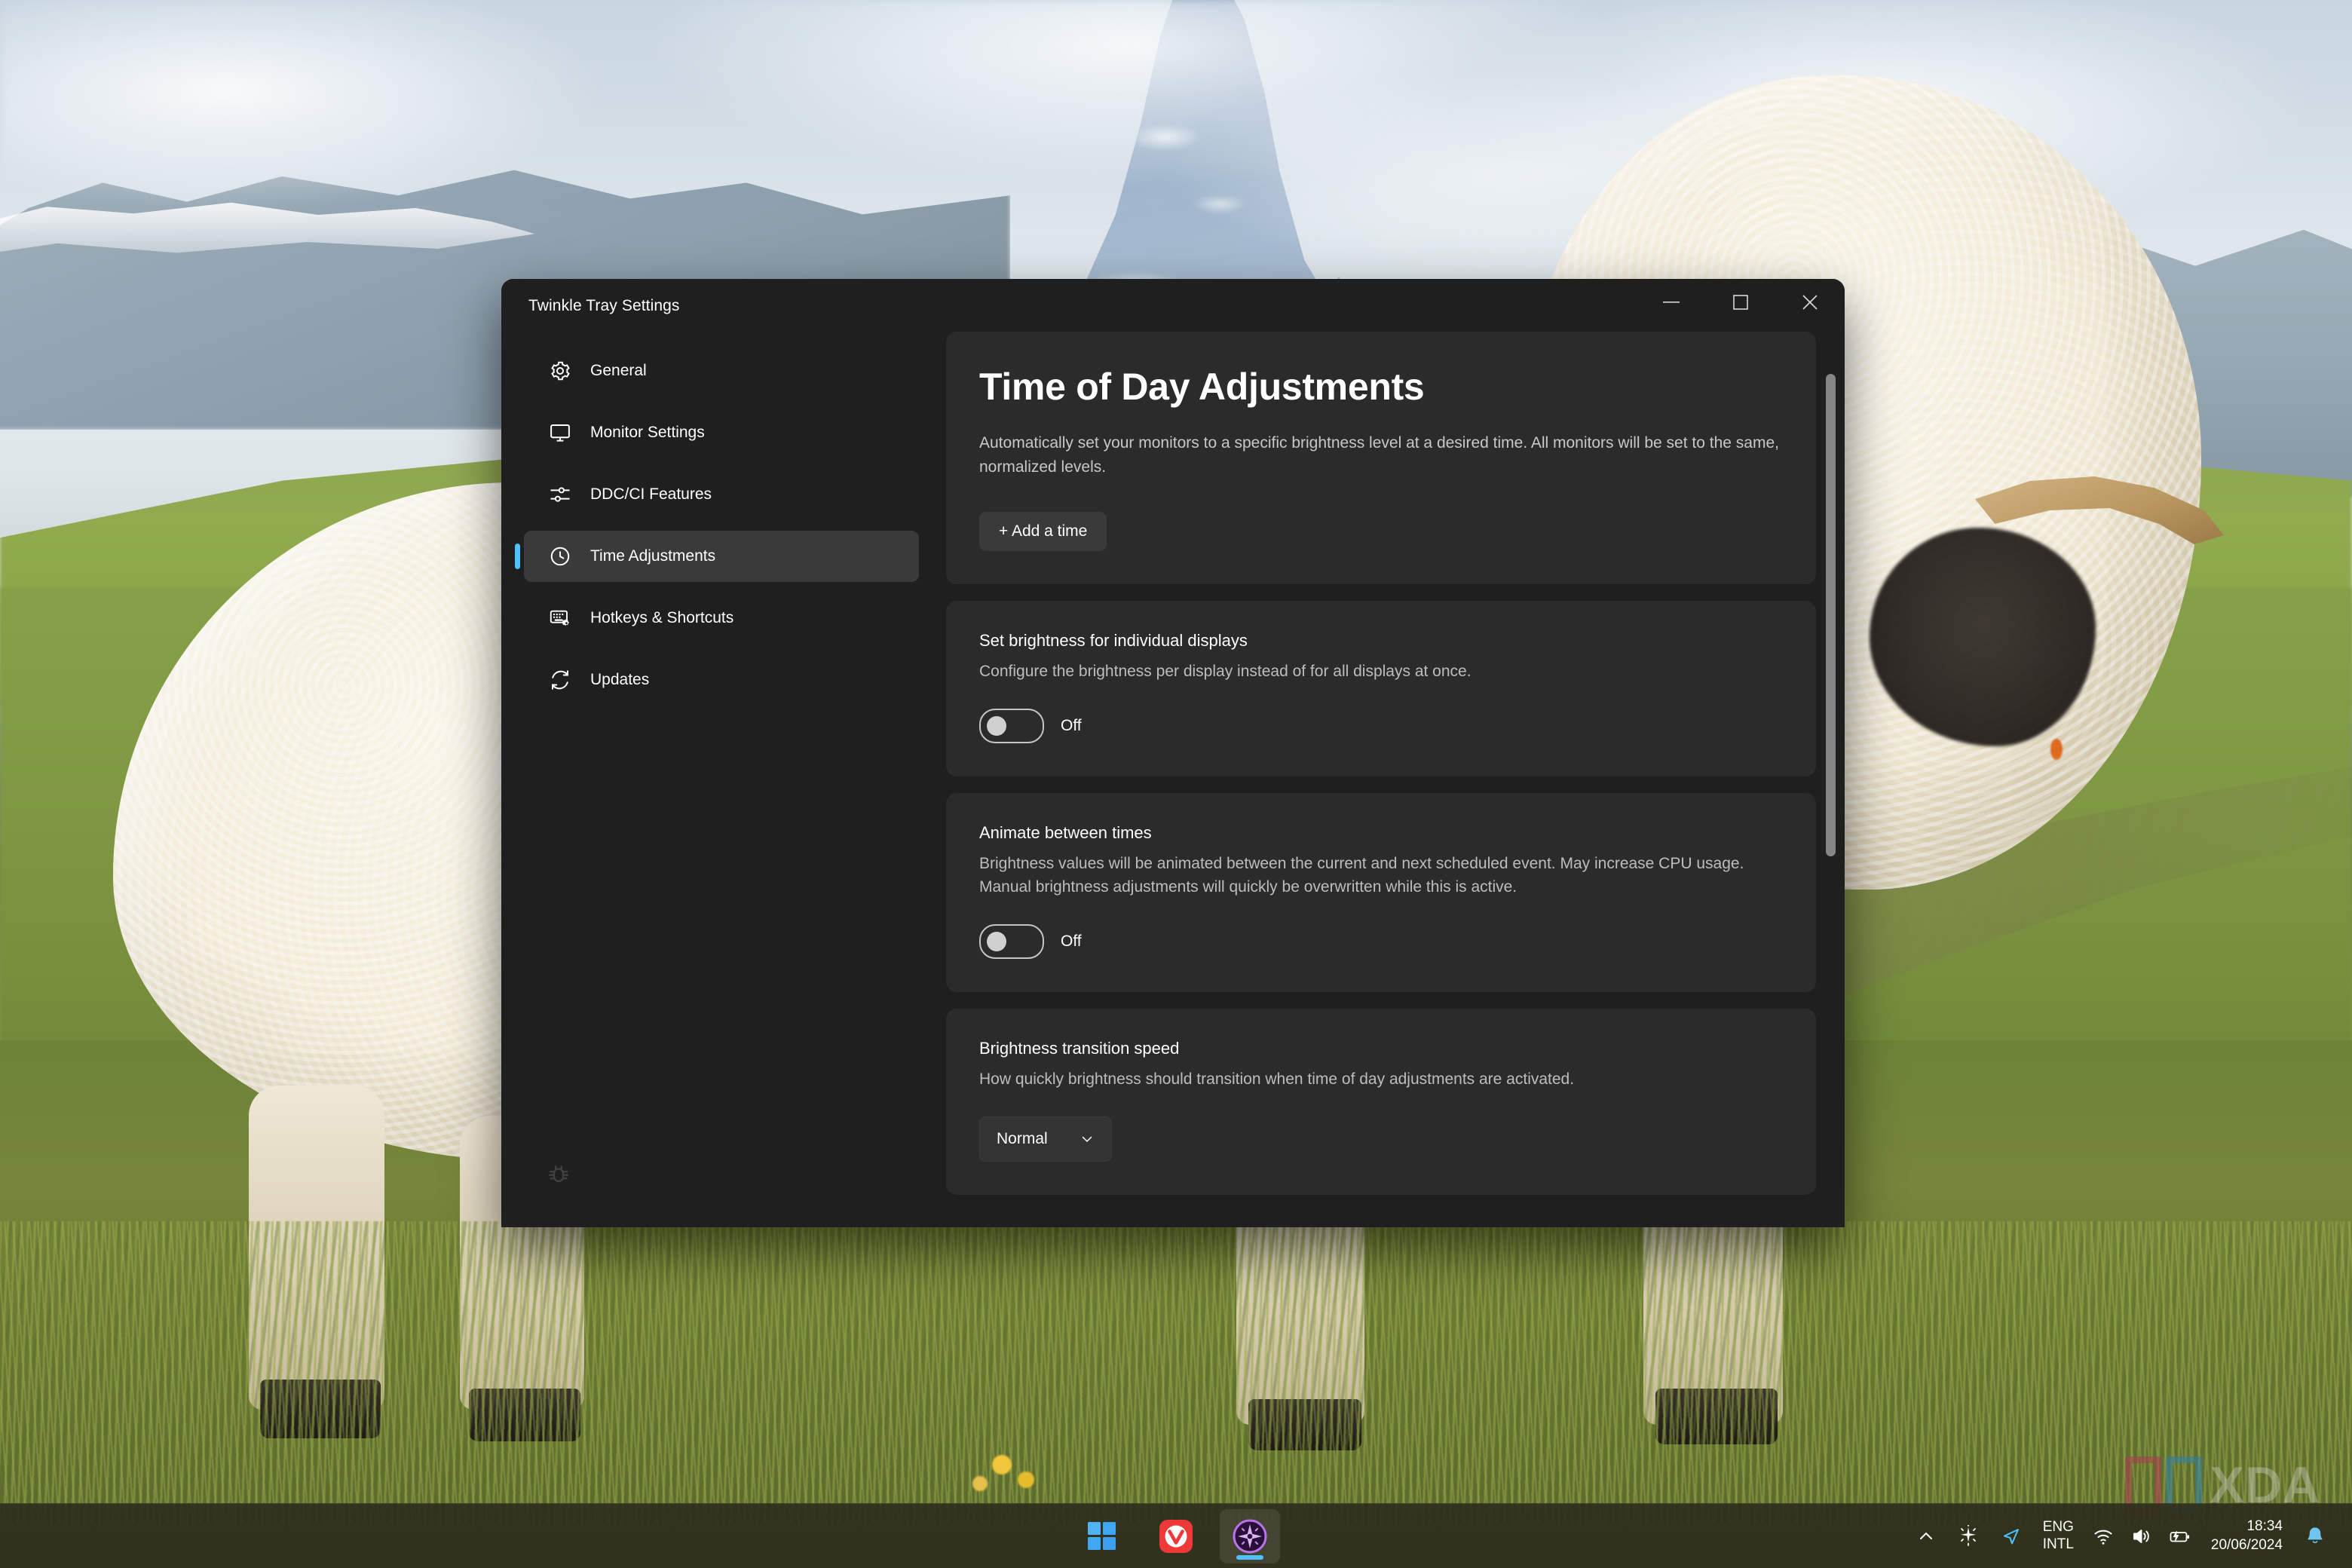  Describe the element at coordinates (618, 370) in the screenshot. I see `sidebar-label: General` at that location.